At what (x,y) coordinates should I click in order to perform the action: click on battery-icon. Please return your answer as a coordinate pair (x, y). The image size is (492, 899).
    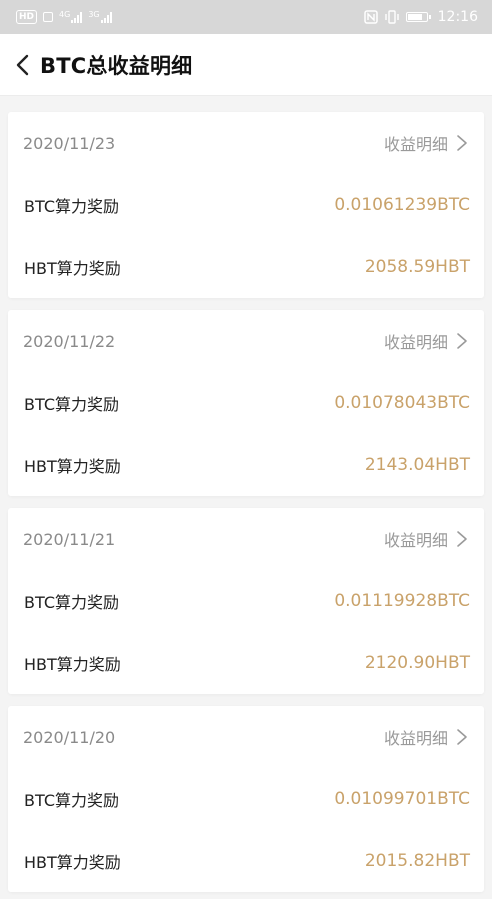
    Looking at the image, I should click on (418, 17).